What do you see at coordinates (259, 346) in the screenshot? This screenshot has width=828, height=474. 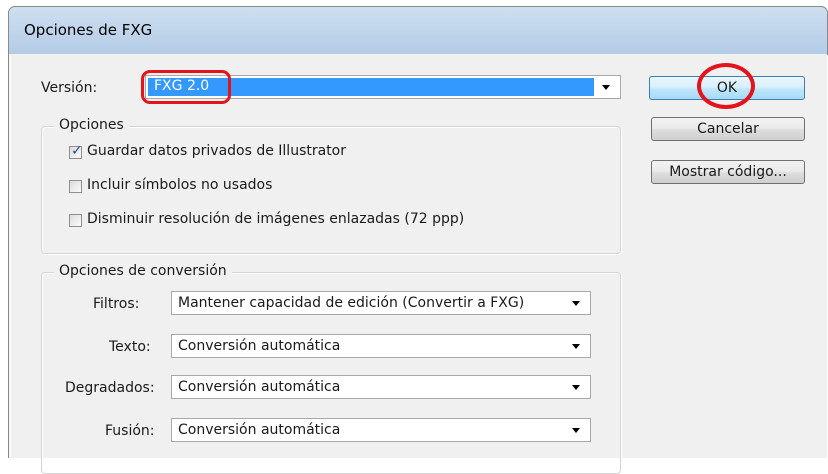 I see `text-select-value: Conversión automática` at bounding box center [259, 346].